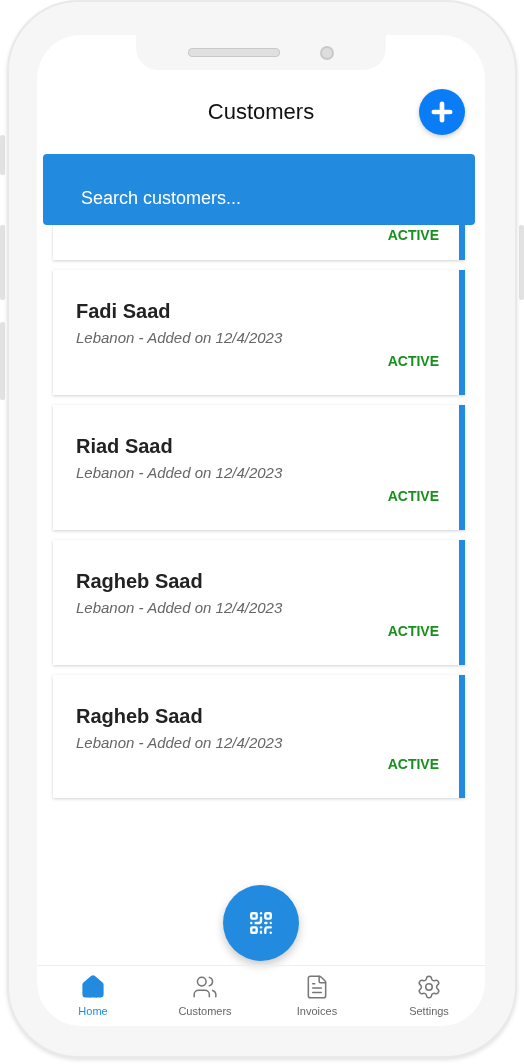  I want to click on qr-code-icon, so click(261, 923).